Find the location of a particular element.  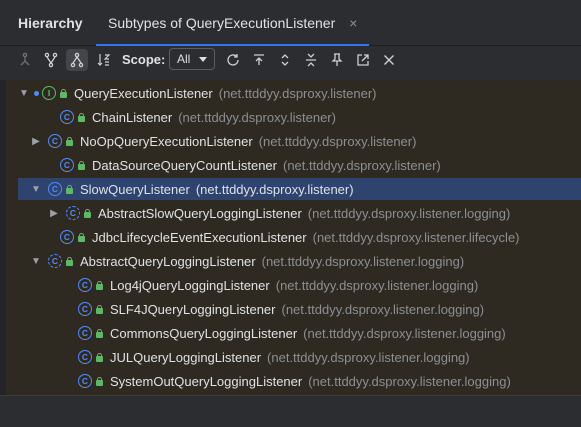

panel-footer is located at coordinates (290, 411).